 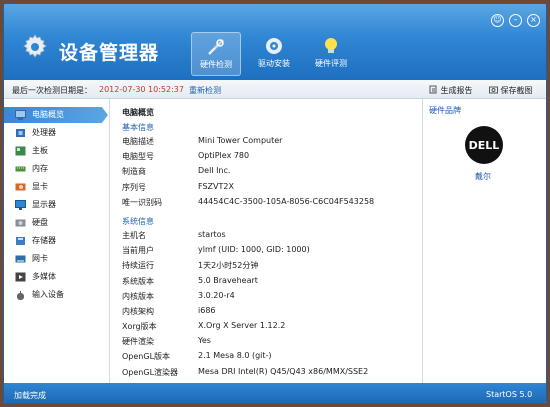 I want to click on info-key: OpenGL渲染器, so click(x=150, y=372).